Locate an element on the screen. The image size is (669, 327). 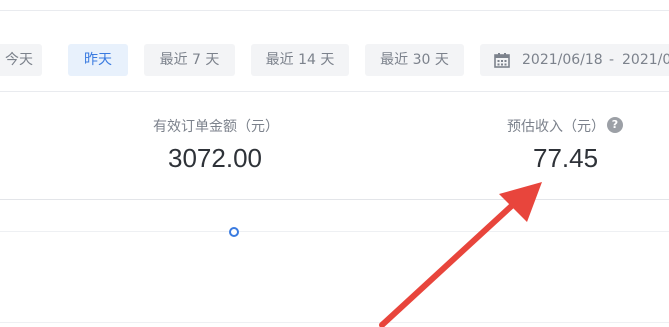
filter-last-14-days-button: 最近 14 天 is located at coordinates (300, 60).